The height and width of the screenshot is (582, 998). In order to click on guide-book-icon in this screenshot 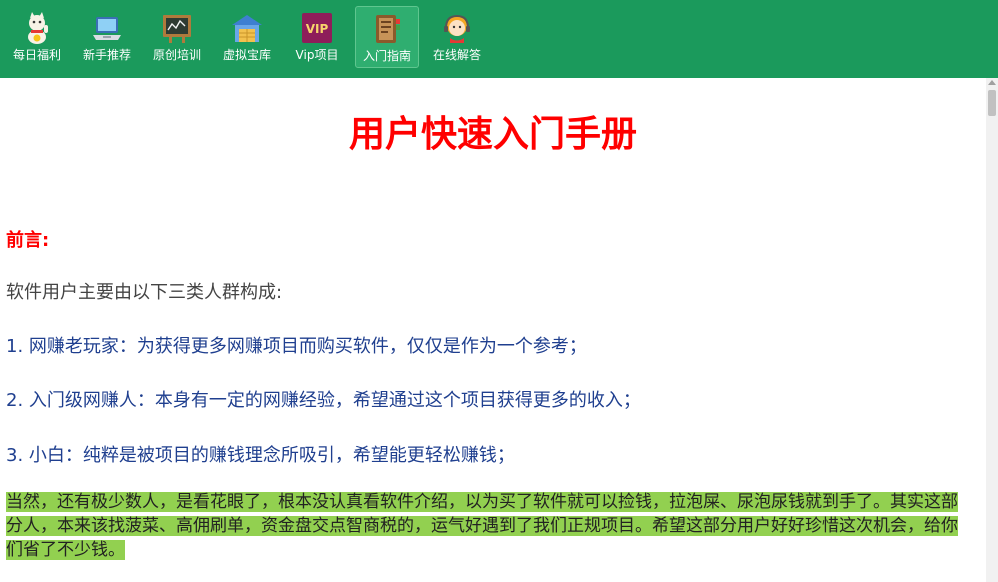, I will do `click(388, 29)`.